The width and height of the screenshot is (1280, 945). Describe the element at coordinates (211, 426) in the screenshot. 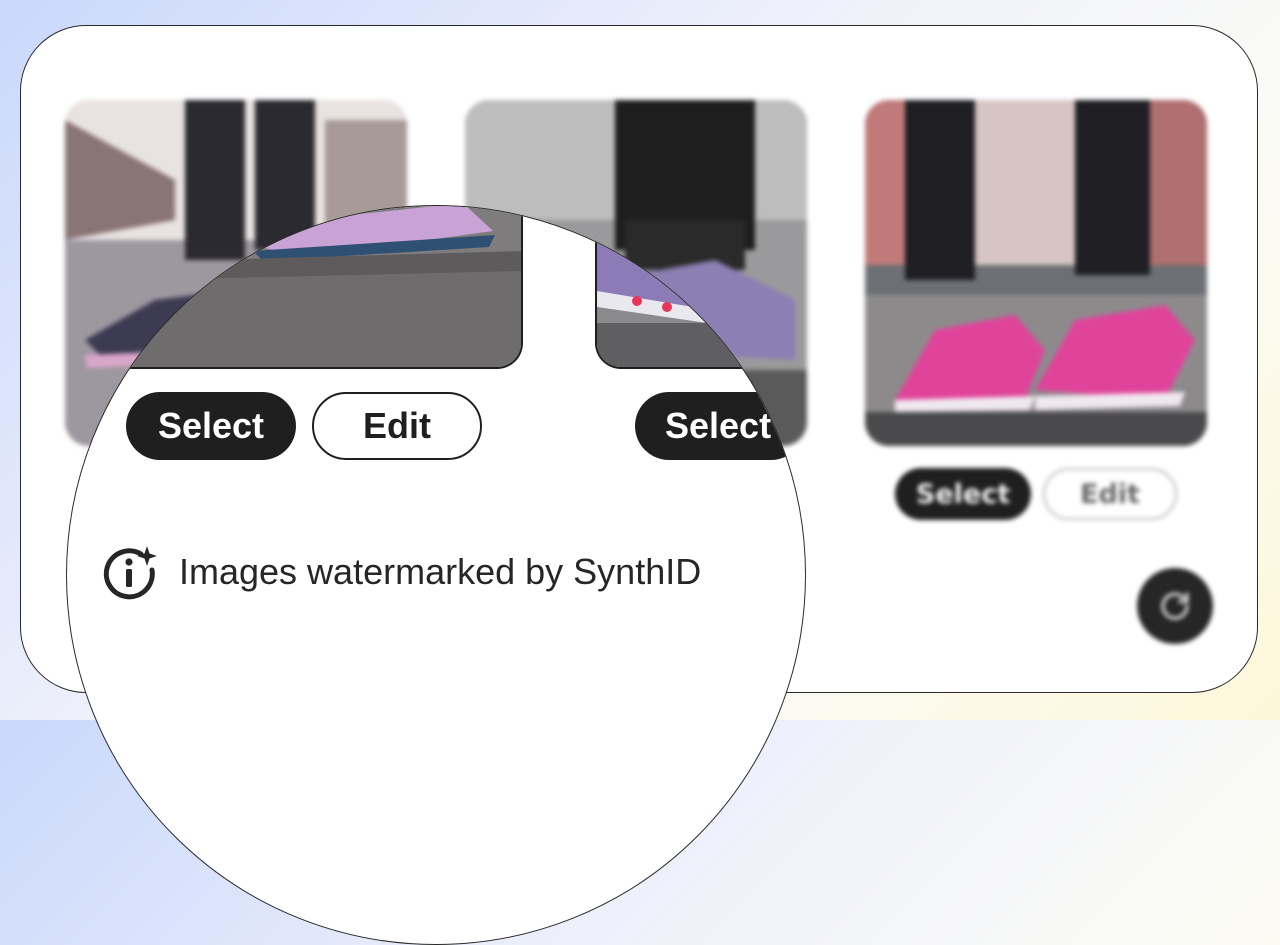

I see `select-button-1: Select` at that location.